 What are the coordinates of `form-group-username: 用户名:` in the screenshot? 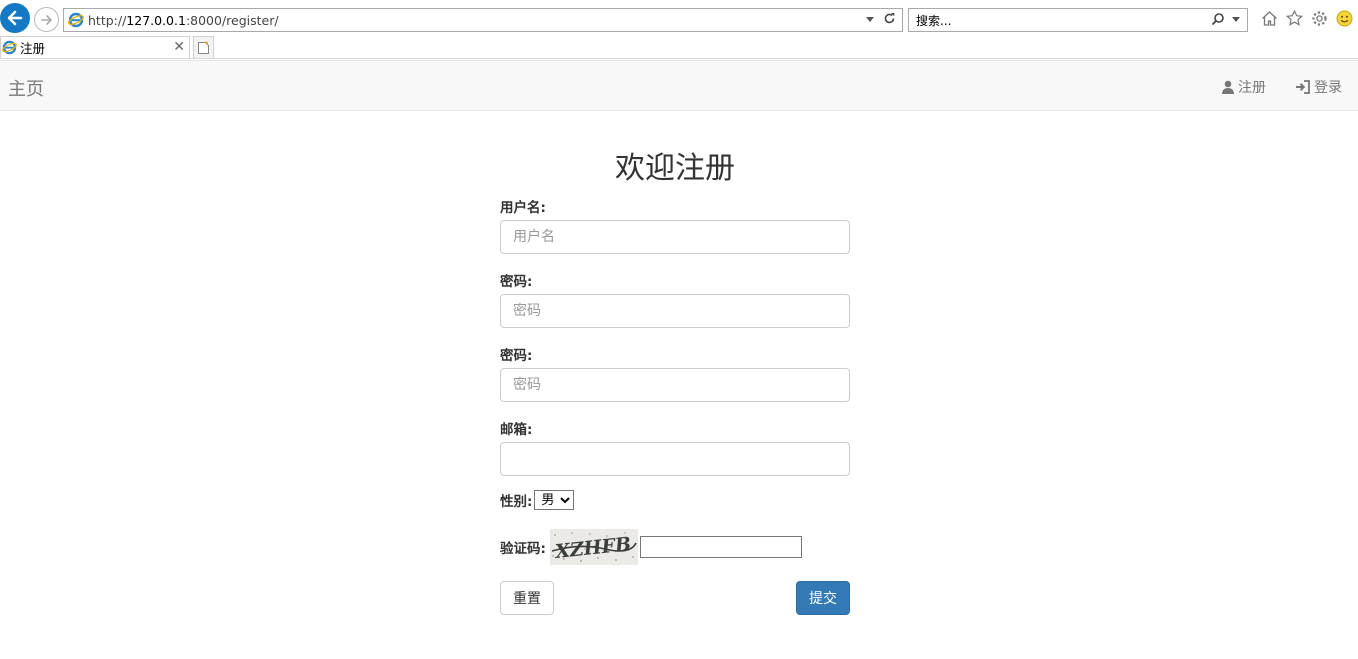 It's located at (675, 225).